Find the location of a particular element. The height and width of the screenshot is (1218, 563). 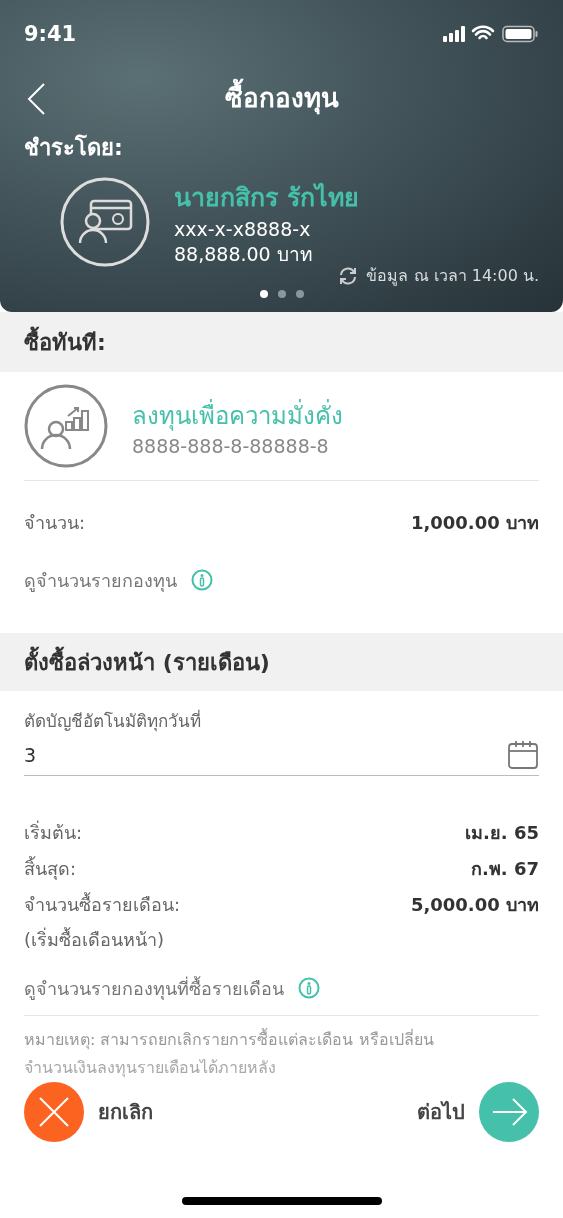

detail-label: สิ้นสุด: is located at coordinates (50, 868).